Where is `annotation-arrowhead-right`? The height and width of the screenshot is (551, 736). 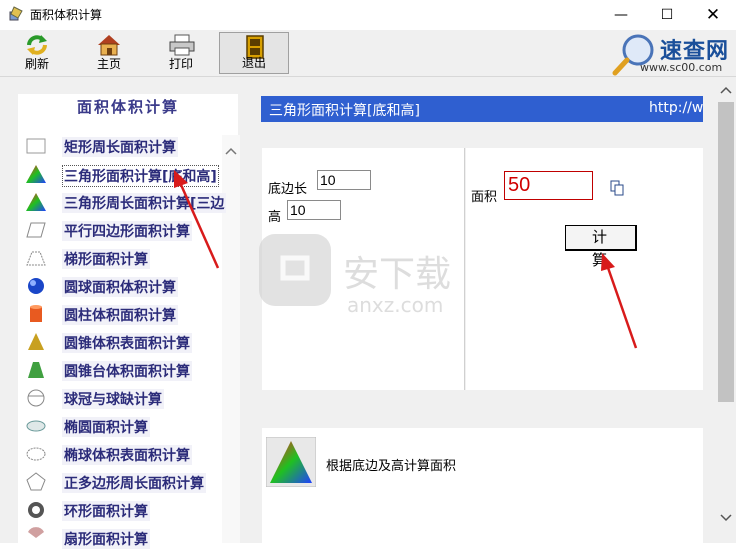
annotation-arrowhead-right is located at coordinates (608, 262).